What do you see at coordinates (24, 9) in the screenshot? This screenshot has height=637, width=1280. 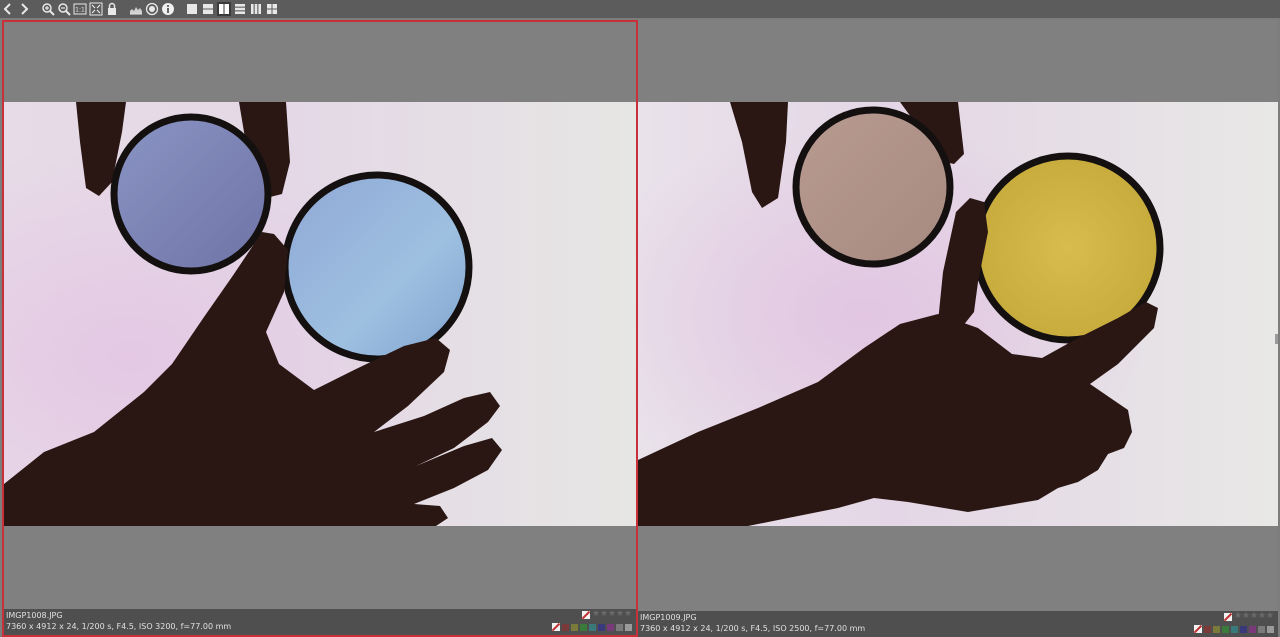 I see `forward-icon` at bounding box center [24, 9].